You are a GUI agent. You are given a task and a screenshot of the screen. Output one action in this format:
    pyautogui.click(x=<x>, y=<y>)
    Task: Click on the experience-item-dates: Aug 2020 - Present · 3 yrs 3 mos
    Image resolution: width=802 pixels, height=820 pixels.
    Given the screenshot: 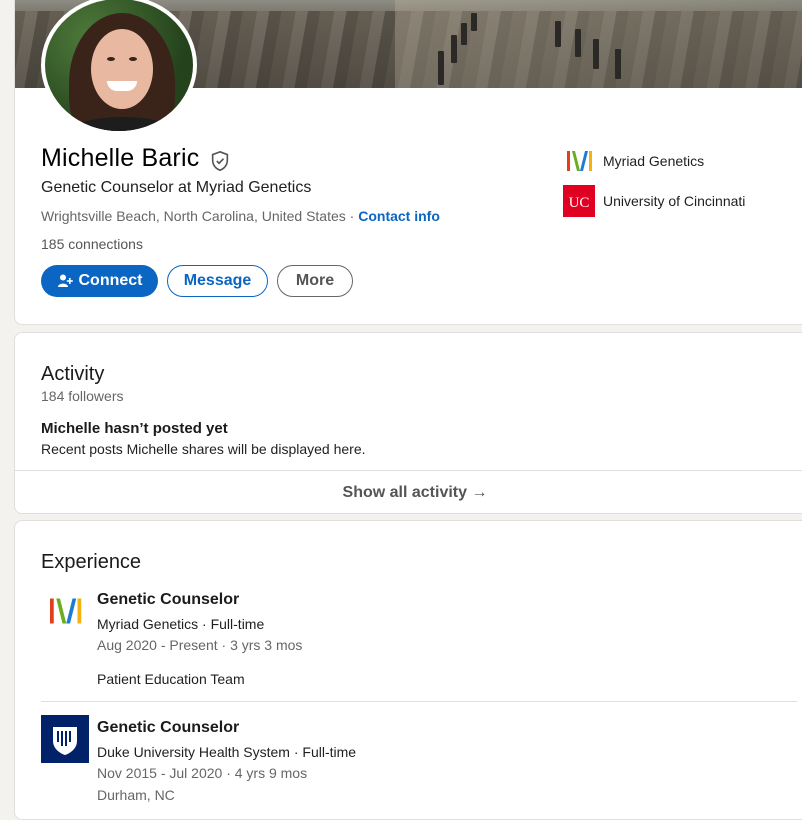 What is the action you would take?
    pyautogui.click(x=200, y=645)
    